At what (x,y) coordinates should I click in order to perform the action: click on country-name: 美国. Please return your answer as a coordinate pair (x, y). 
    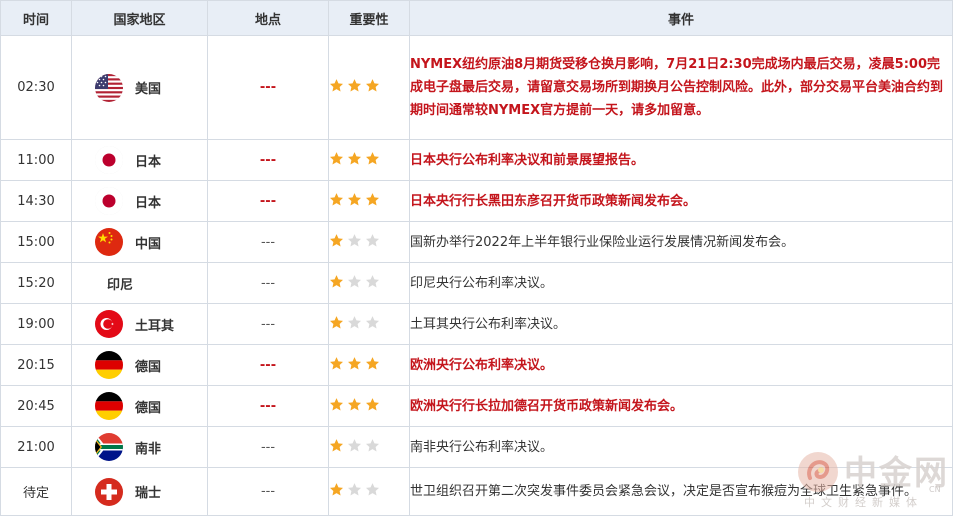
    Looking at the image, I should click on (148, 89).